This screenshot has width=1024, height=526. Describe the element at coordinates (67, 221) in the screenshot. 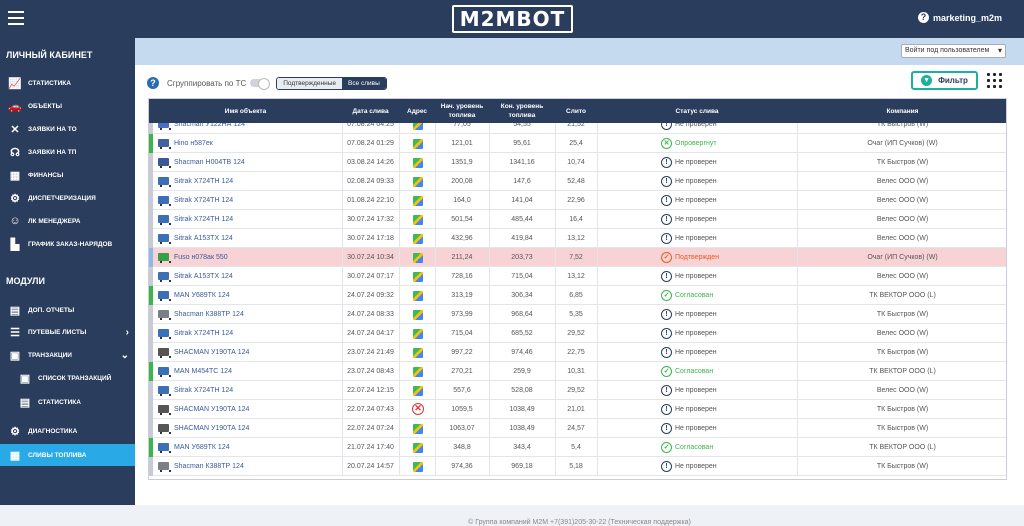

I see `sidebar-item-manager: ☺ ЛК менеджера` at that location.